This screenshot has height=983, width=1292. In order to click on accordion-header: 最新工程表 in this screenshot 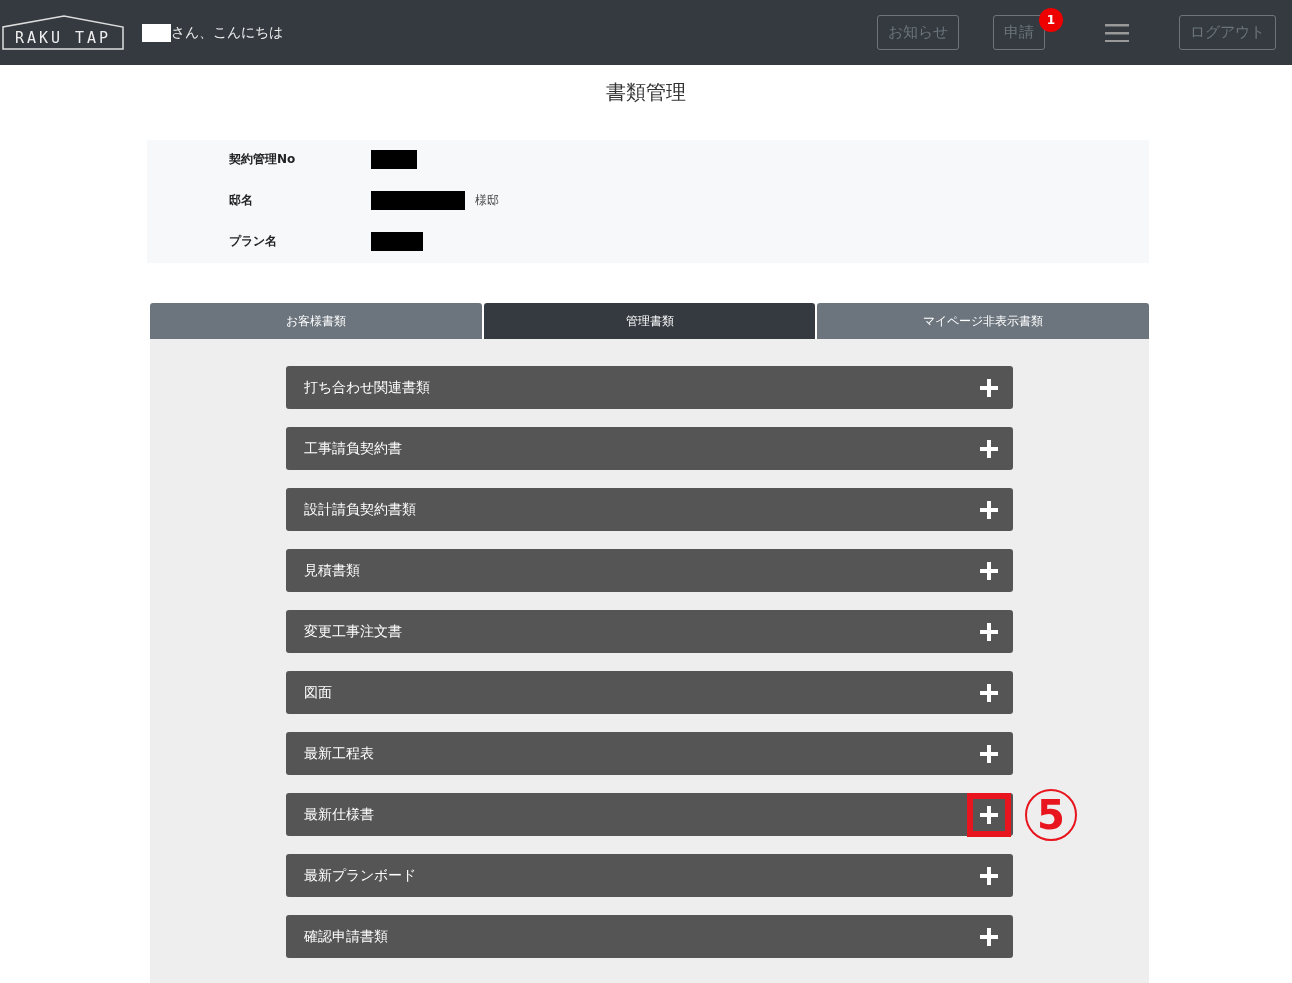, I will do `click(649, 753)`.